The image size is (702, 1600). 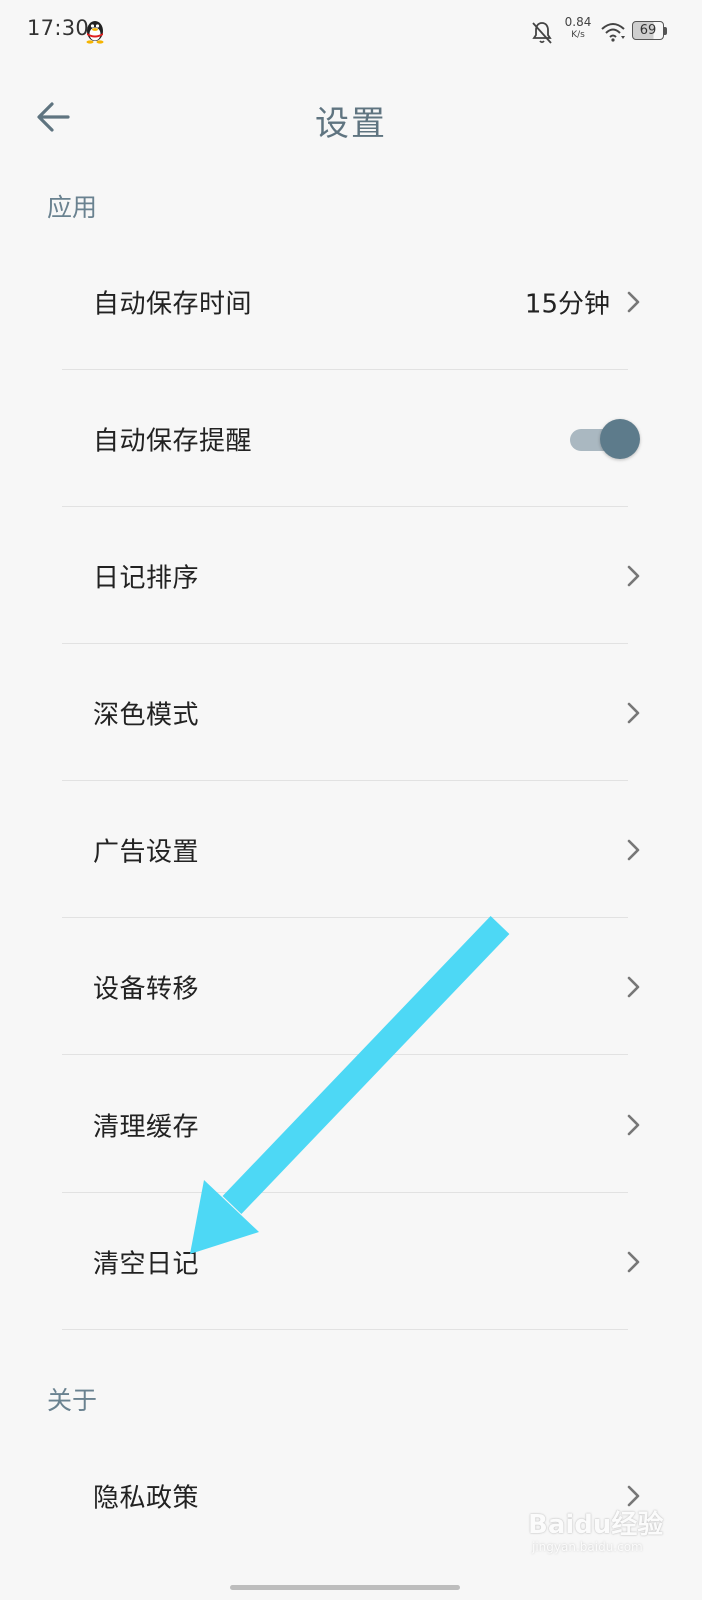 What do you see at coordinates (173, 304) in the screenshot?
I see `setting-label: 自动保存时间` at bounding box center [173, 304].